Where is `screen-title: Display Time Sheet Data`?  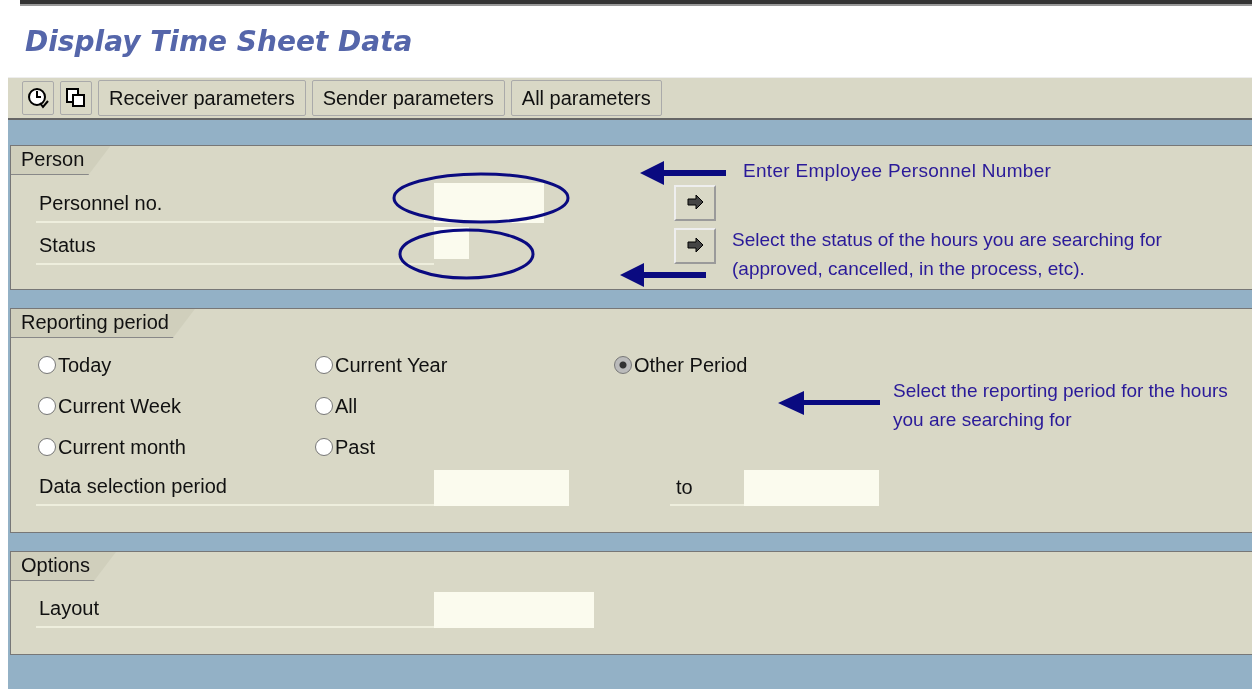 screen-title: Display Time Sheet Data is located at coordinates (219, 41).